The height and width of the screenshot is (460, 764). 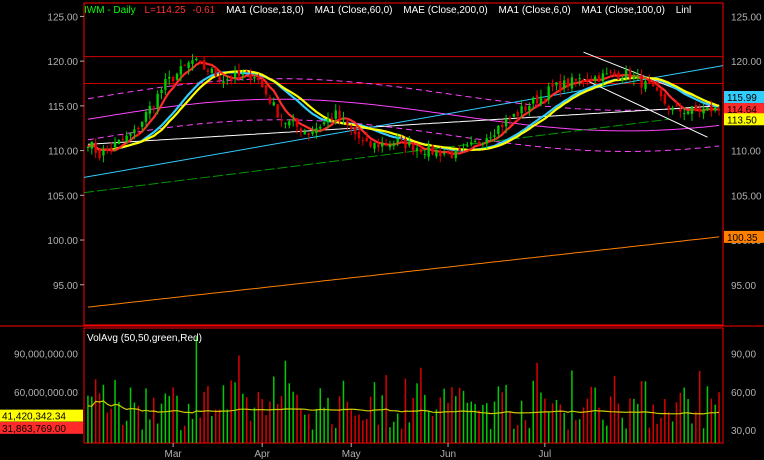 What do you see at coordinates (34, 417) in the screenshot?
I see `volume-marker-label: 41,420,342.34` at bounding box center [34, 417].